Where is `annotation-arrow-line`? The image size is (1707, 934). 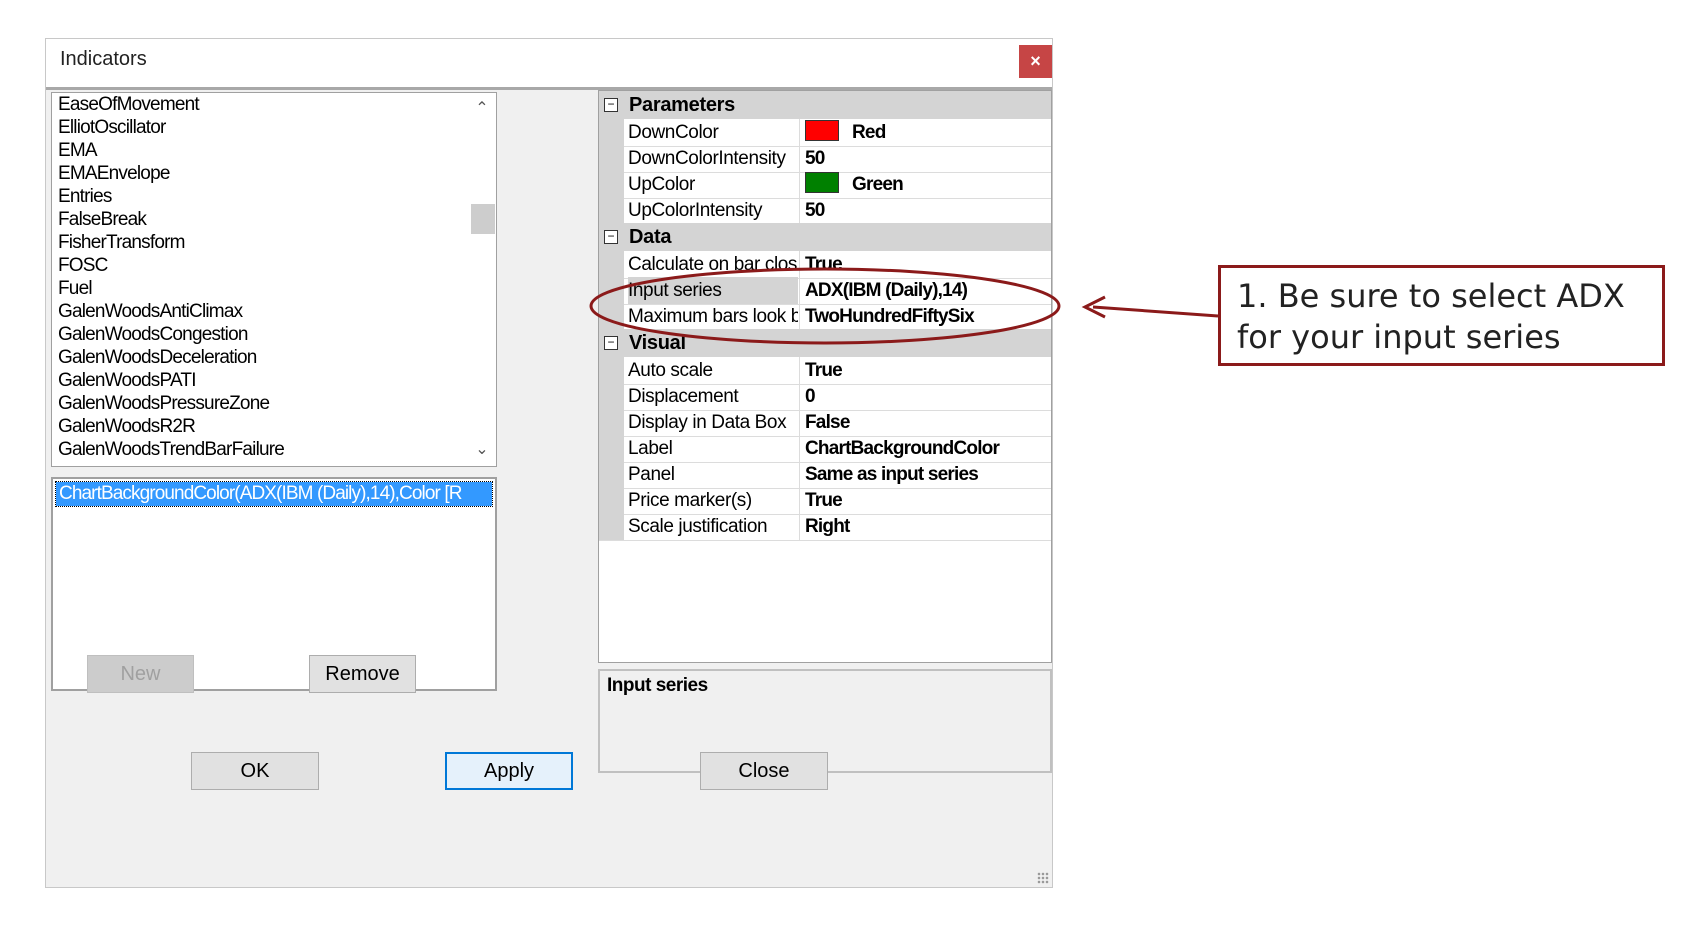
annotation-arrow-line is located at coordinates (1155, 311).